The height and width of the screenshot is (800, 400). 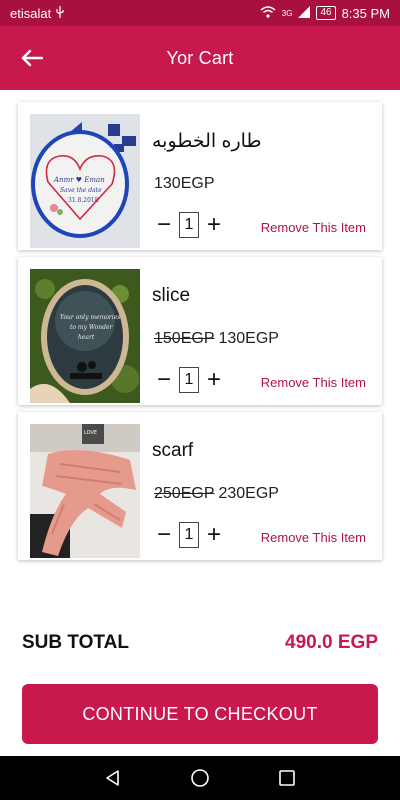 What do you see at coordinates (171, 295) in the screenshot?
I see `product-name: slice` at bounding box center [171, 295].